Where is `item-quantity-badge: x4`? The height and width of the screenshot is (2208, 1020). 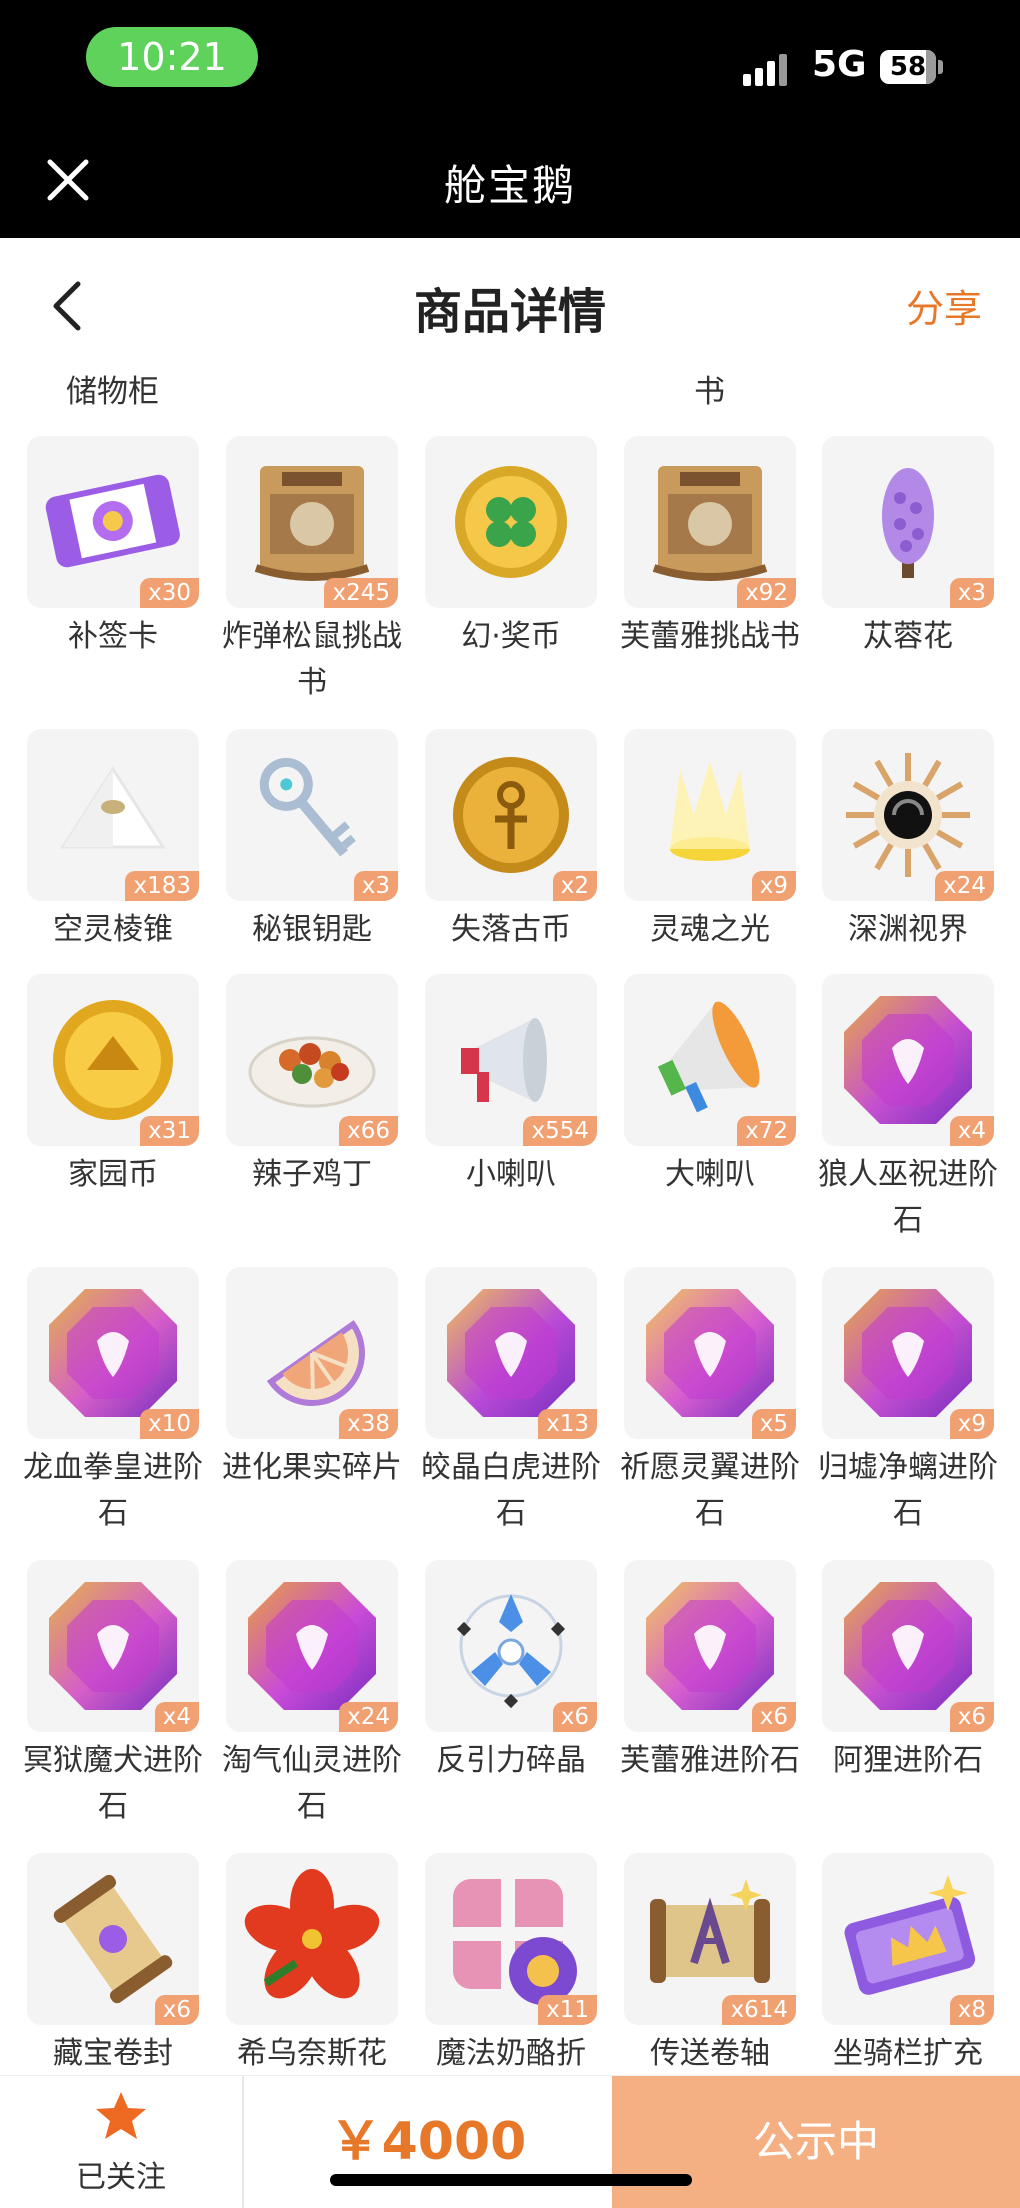
item-quantity-badge: x4 is located at coordinates (176, 1717).